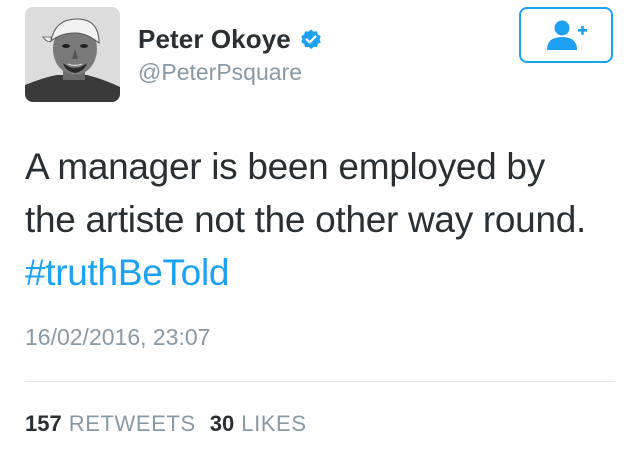 This screenshot has height=449, width=640. I want to click on tweet-text-line: A manager is been employed by, so click(285, 166).